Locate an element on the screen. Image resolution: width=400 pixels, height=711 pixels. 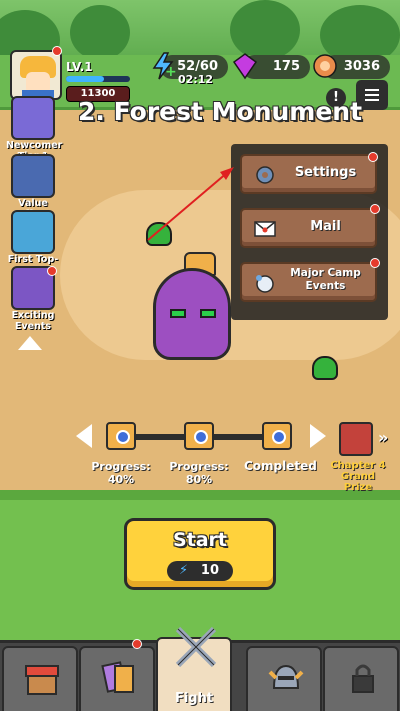
cards-icon is located at coordinates (117, 677).